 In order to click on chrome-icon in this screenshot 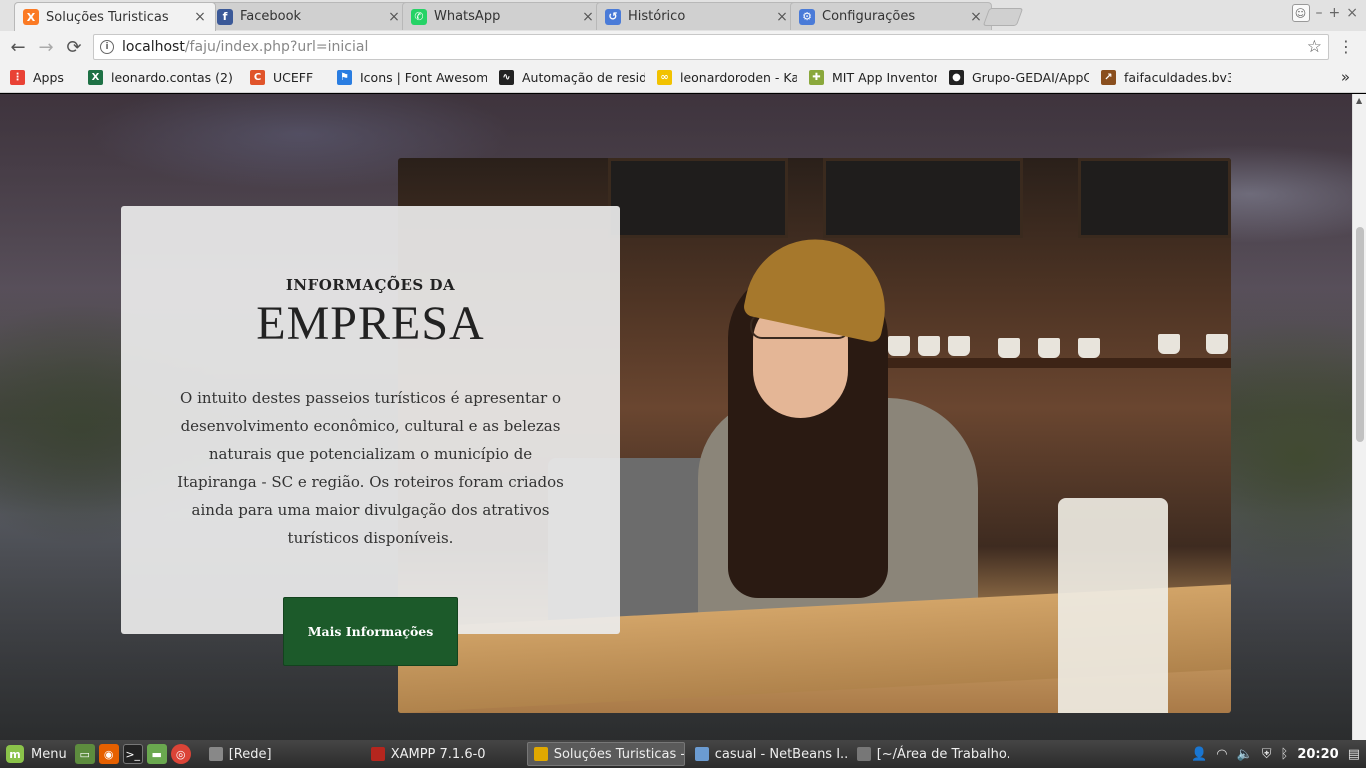, I will do `click(540, 754)`.